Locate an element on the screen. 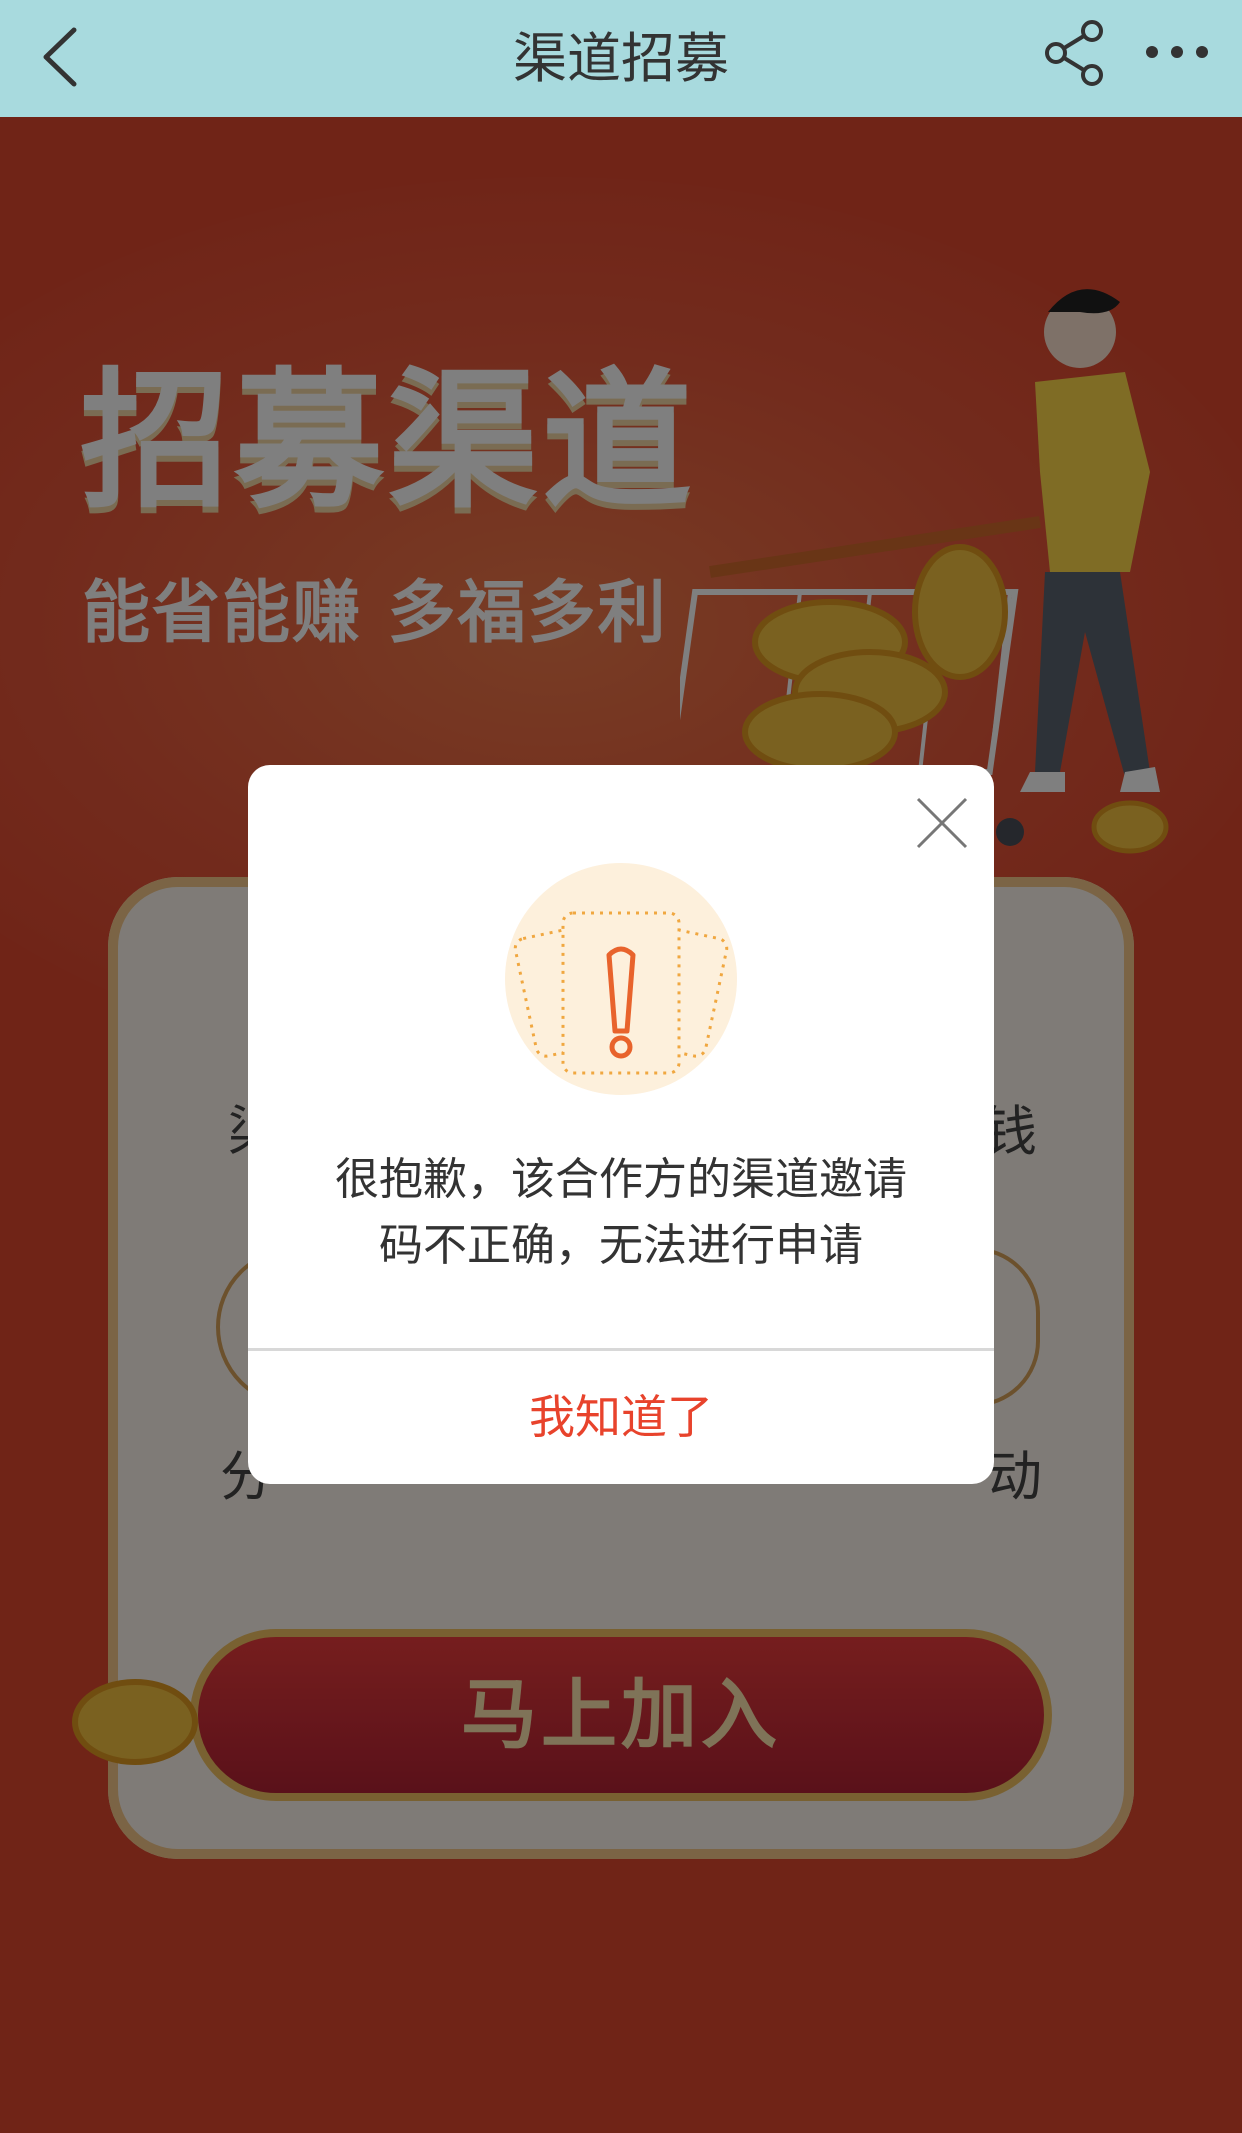  share-icon is located at coordinates (1074, 53).